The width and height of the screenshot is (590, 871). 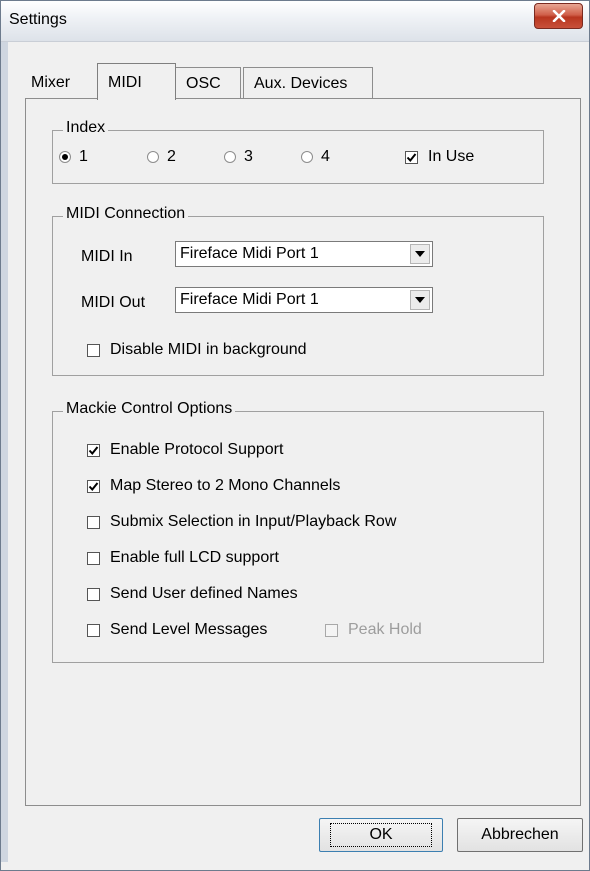 I want to click on midi-out-select: Fireface Midi Port 1, so click(x=304, y=300).